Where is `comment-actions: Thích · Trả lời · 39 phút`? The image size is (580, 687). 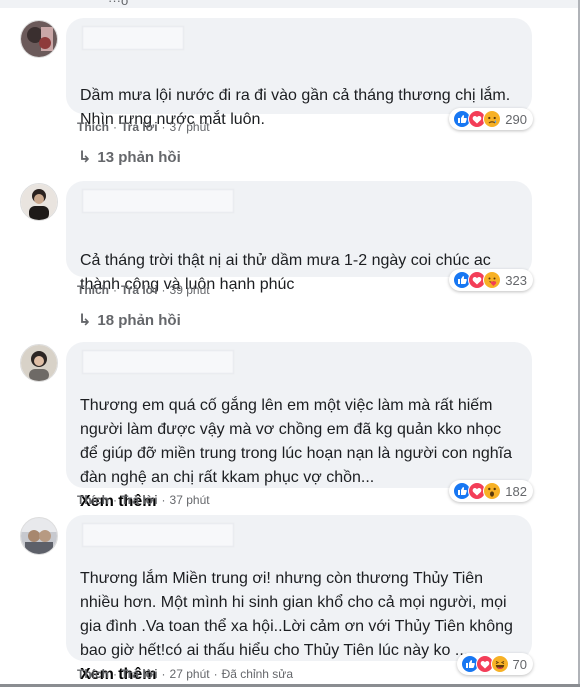
comment-actions: Thích · Trả lời · 39 phút is located at coordinates (143, 290).